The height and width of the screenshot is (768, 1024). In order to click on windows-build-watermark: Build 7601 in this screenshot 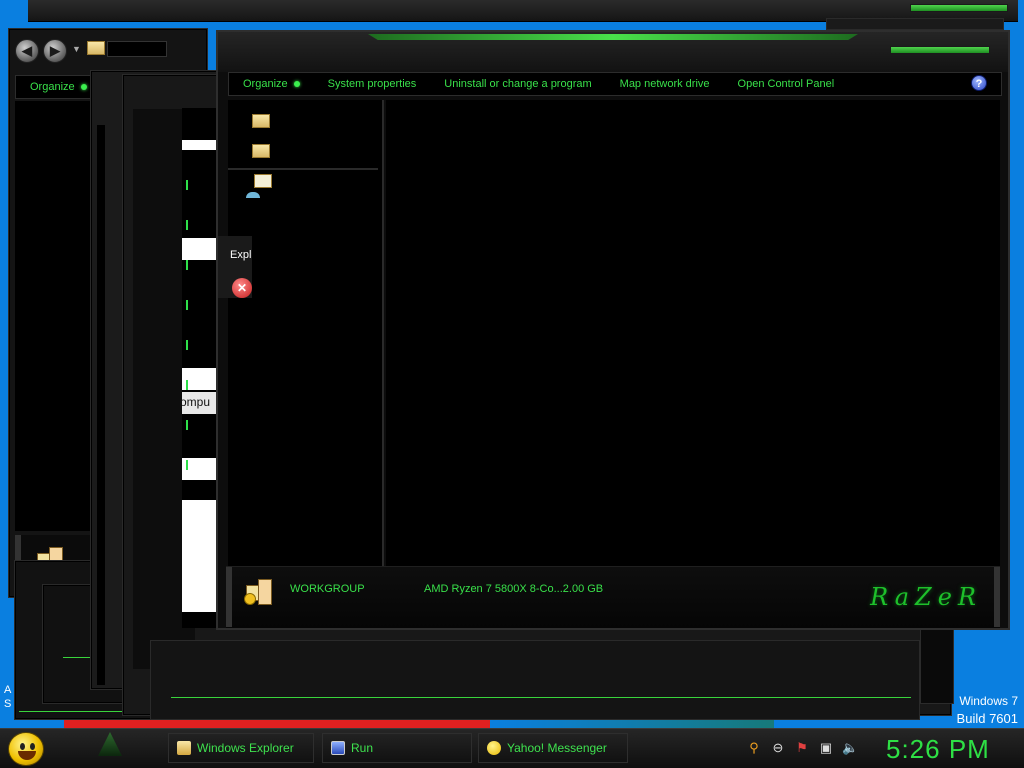, I will do `click(987, 718)`.